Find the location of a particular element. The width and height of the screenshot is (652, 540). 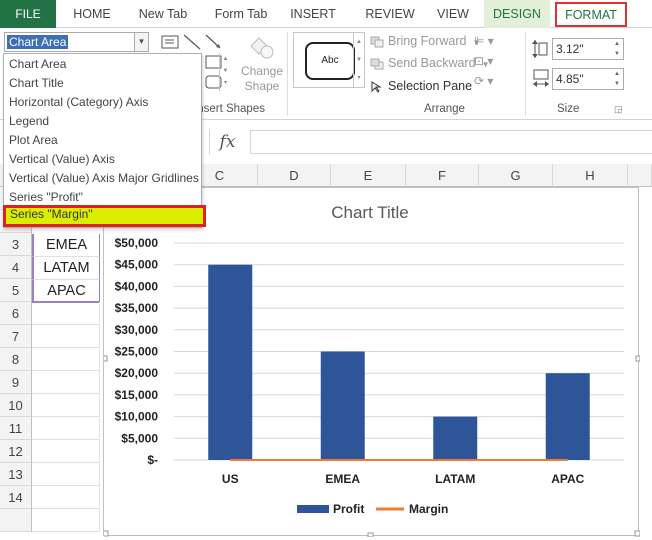

shape-style-gallery: Abc ▲ ▼ ▾ is located at coordinates (329, 60).